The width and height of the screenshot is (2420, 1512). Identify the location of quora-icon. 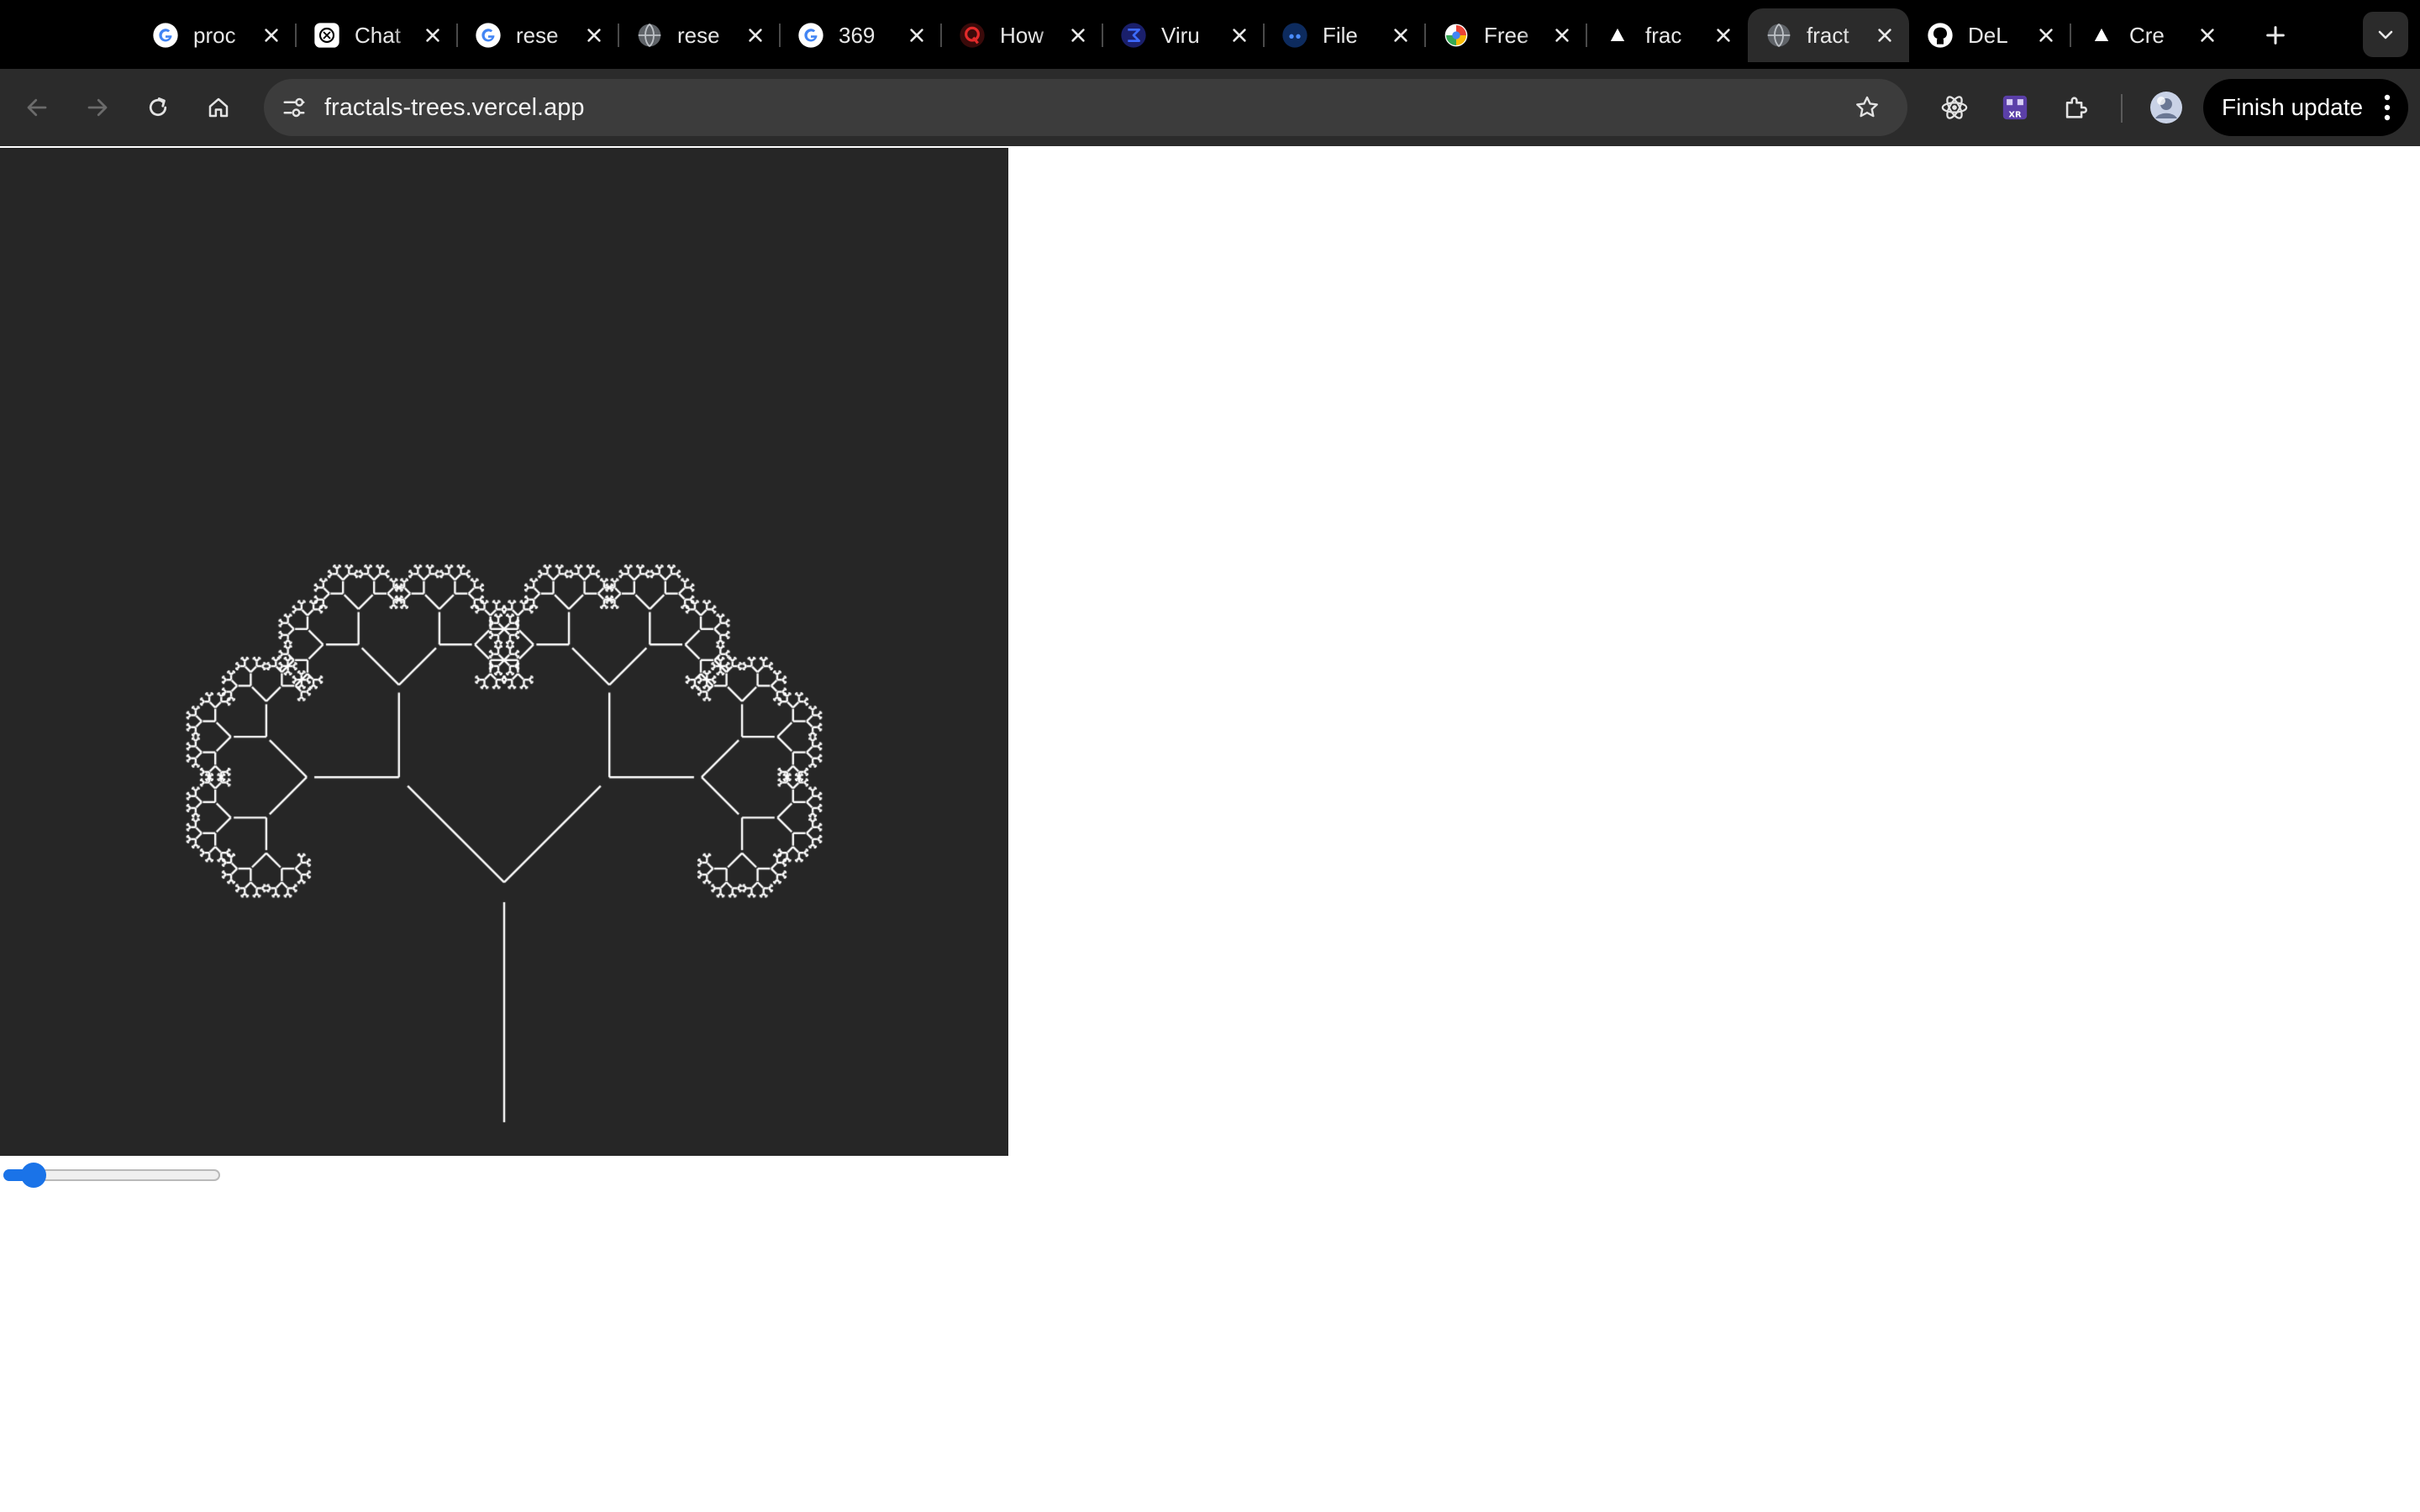
(972, 35).